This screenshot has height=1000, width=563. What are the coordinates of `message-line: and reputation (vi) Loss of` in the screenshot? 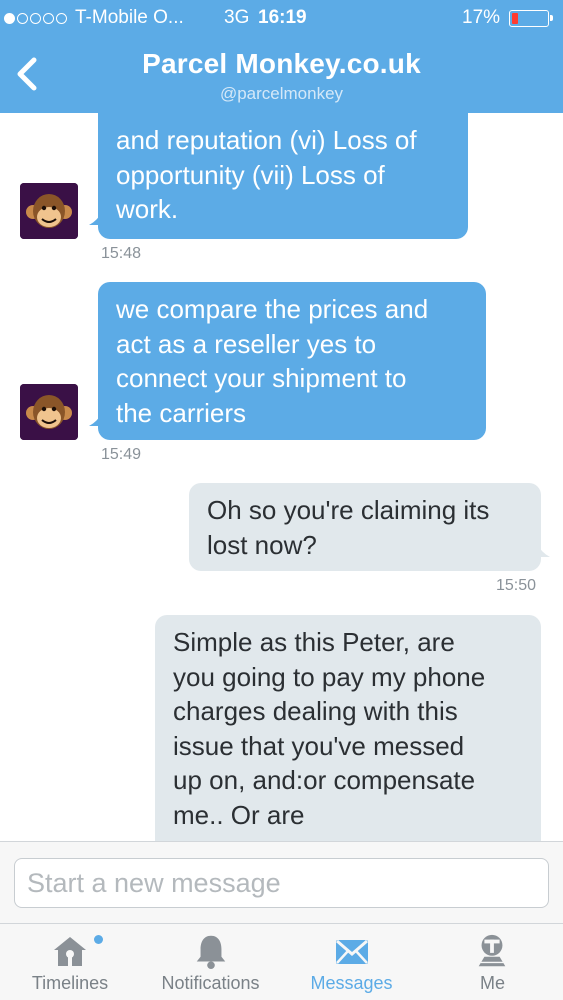 It's located at (266, 140).